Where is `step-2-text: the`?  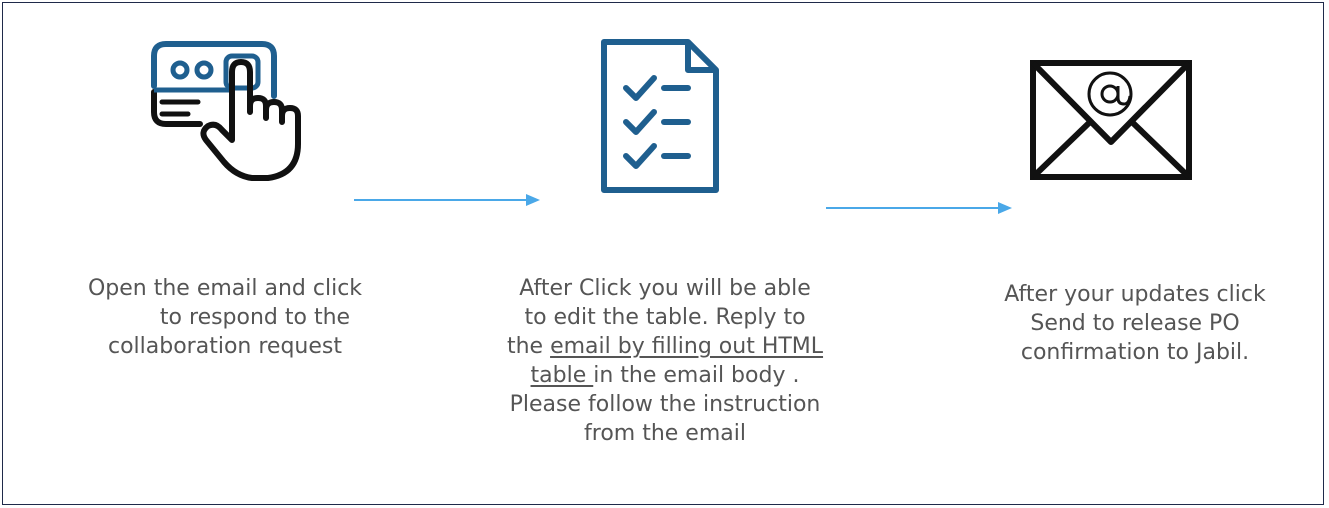
step-2-text: the is located at coordinates (528, 346).